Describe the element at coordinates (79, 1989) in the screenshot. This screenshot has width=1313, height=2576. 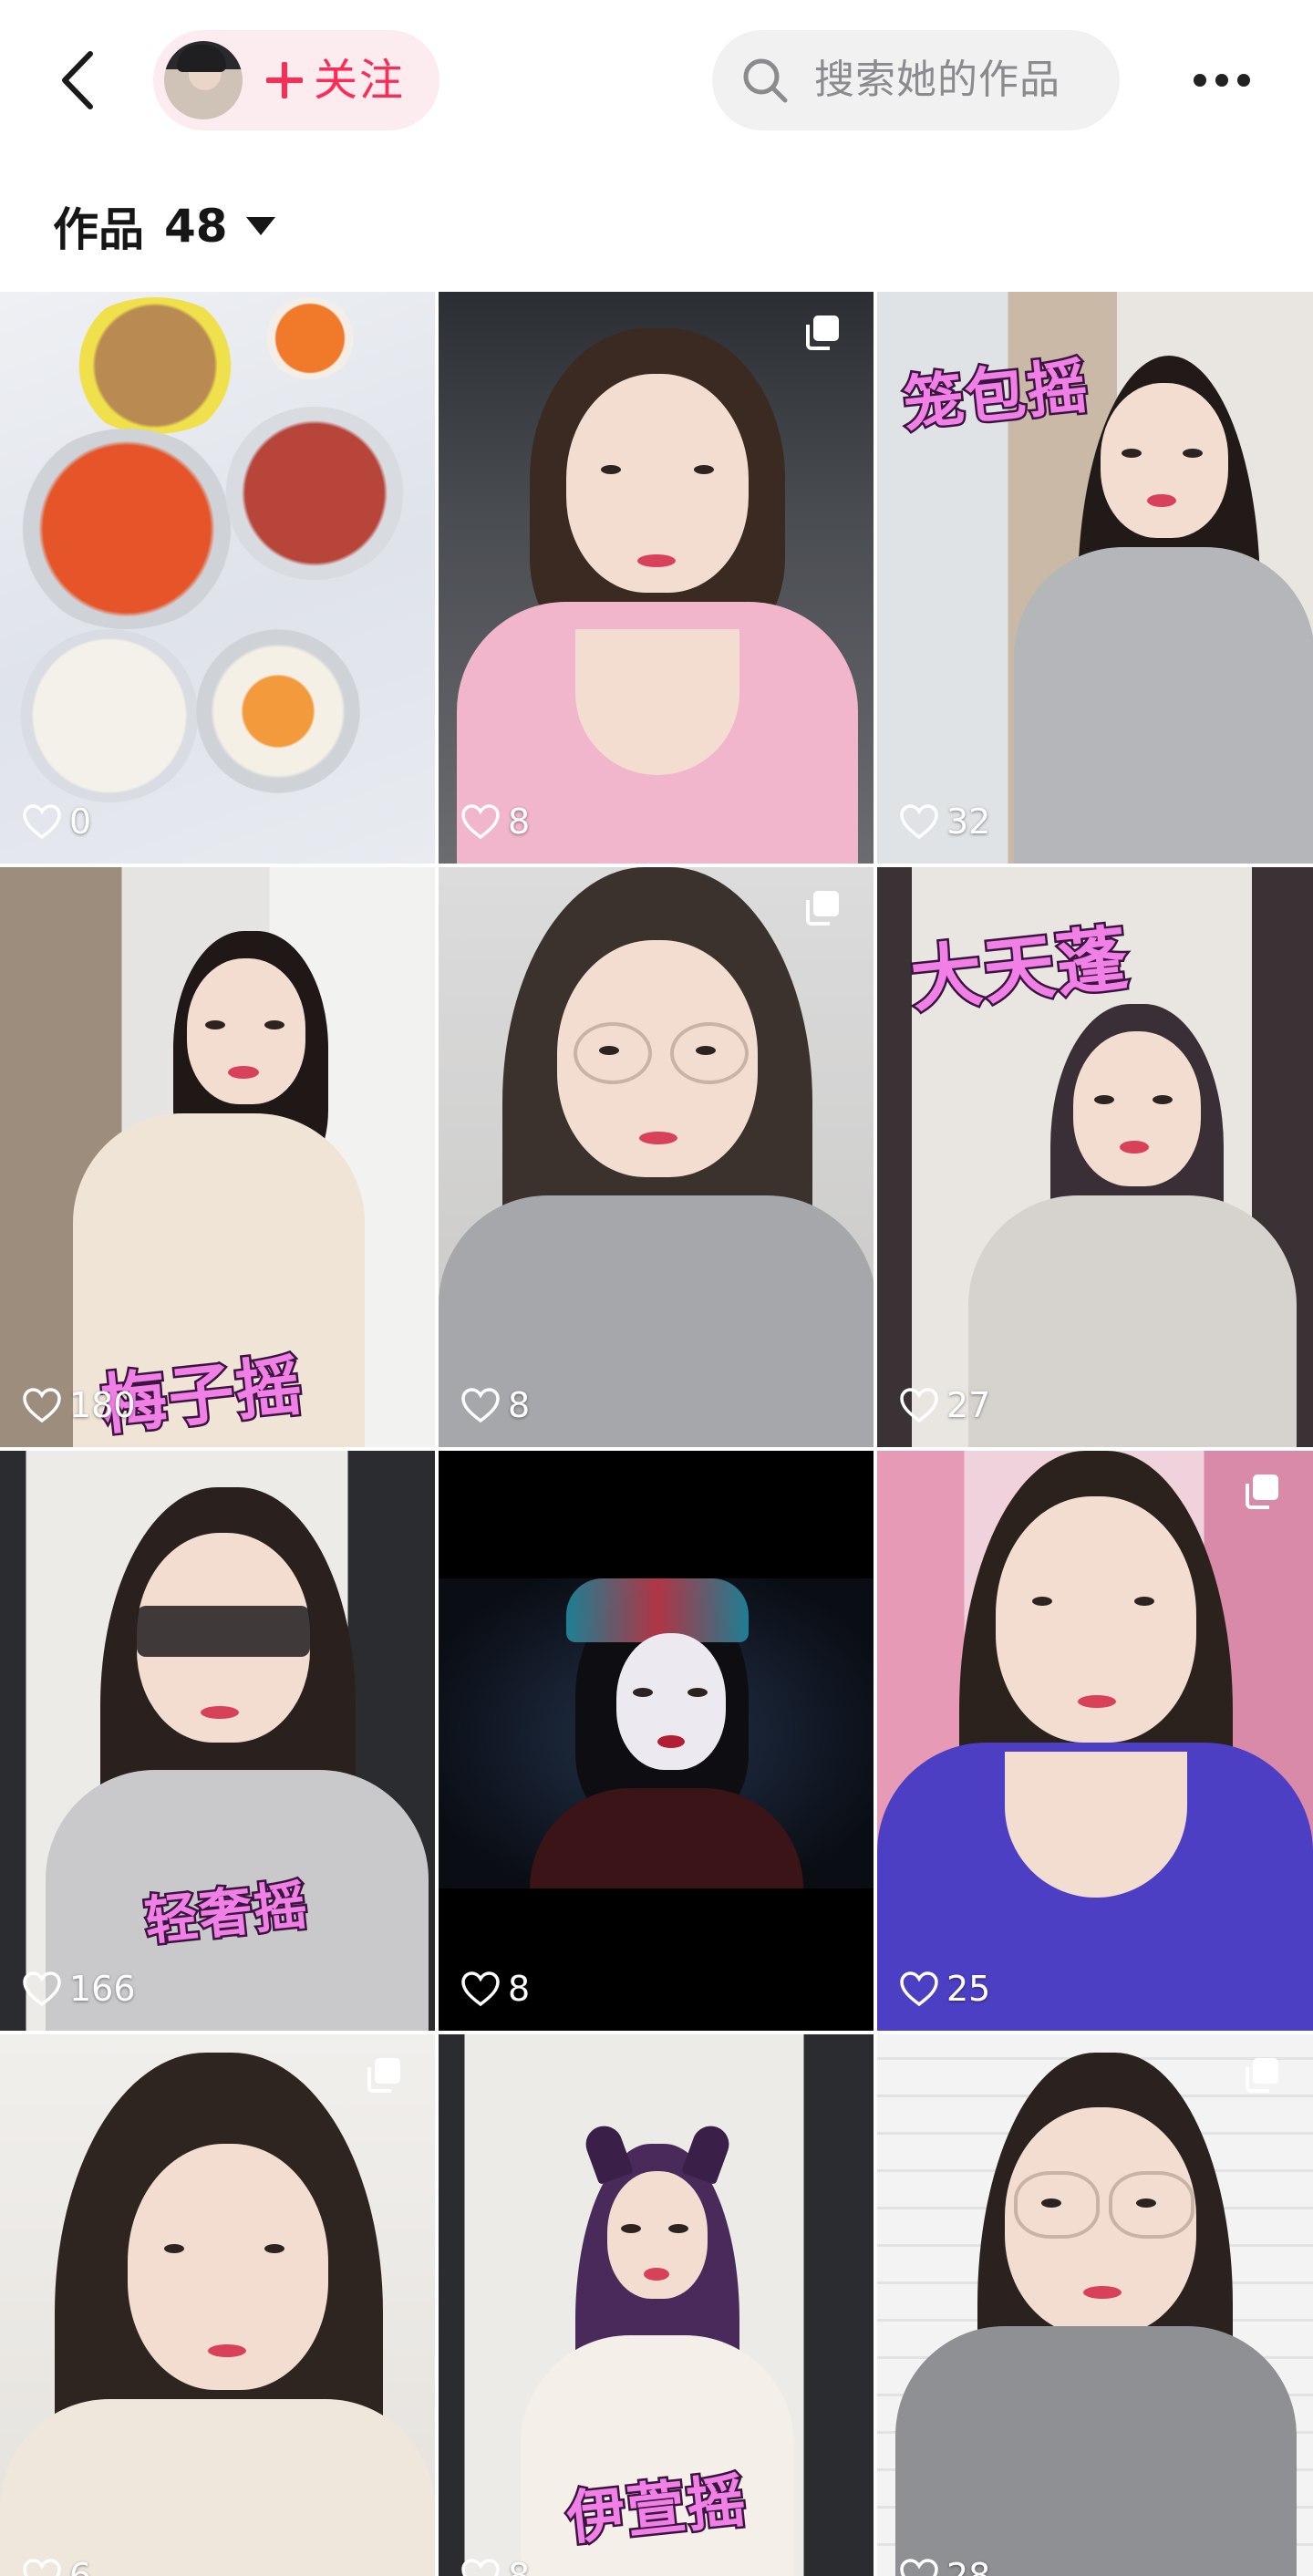
I see `like-count: 166` at that location.